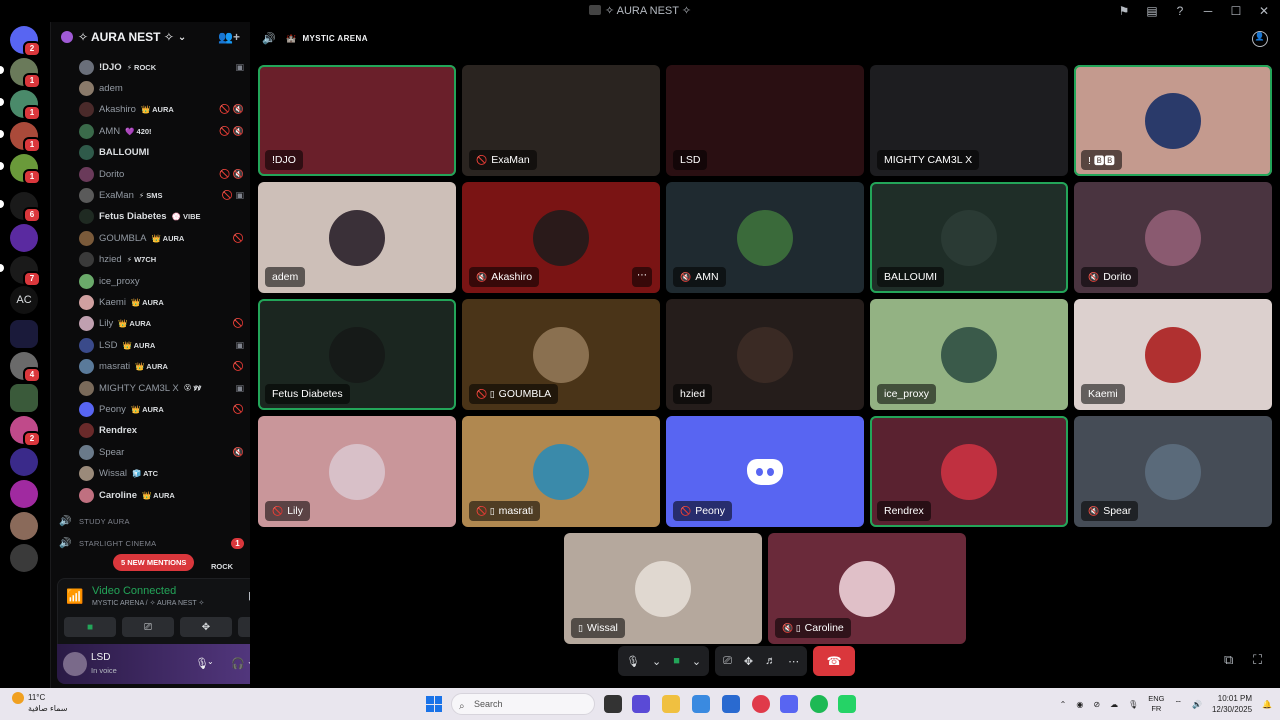 The width and height of the screenshot is (1280, 720). Describe the element at coordinates (24, 300) in the screenshot. I see `server-icon-ac: AC` at that location.